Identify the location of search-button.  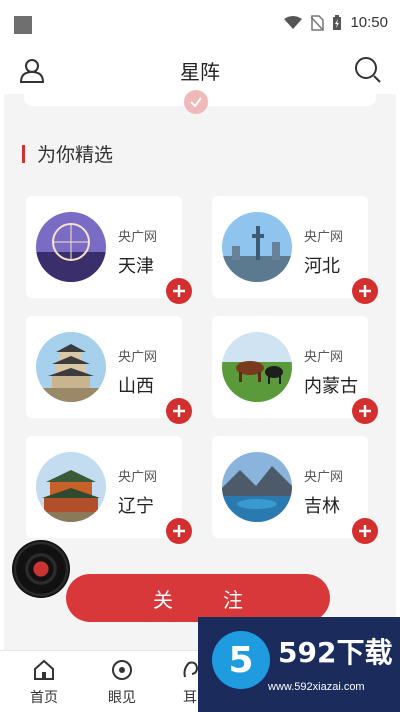
(368, 70).